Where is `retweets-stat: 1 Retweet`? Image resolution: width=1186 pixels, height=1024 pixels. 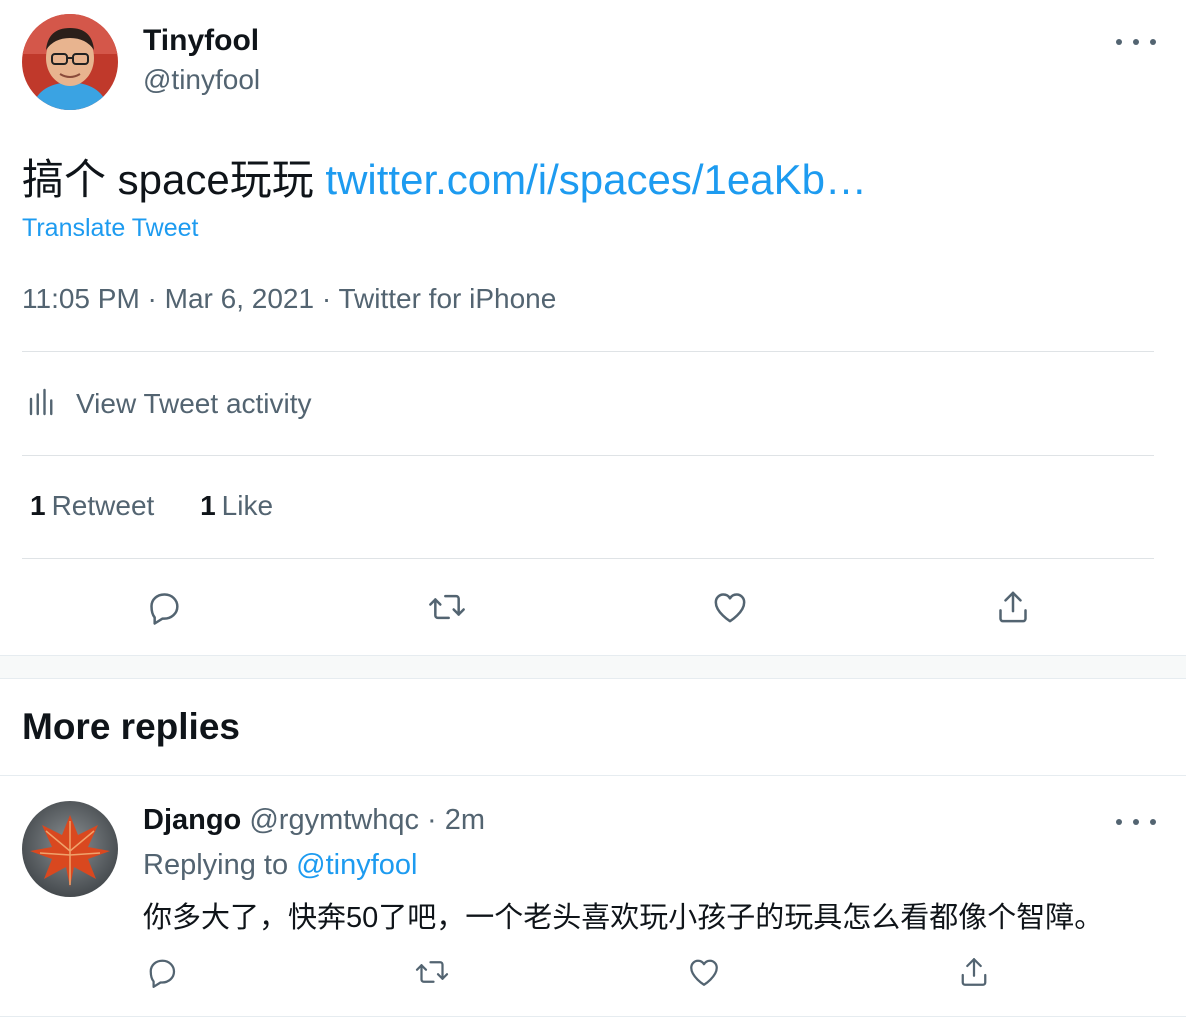
retweets-stat: 1 Retweet is located at coordinates (92, 506).